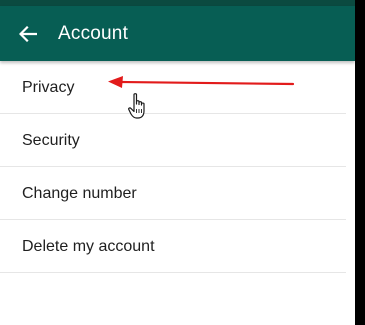 The image size is (365, 325). I want to click on menu-item-label: Change number, so click(79, 193).